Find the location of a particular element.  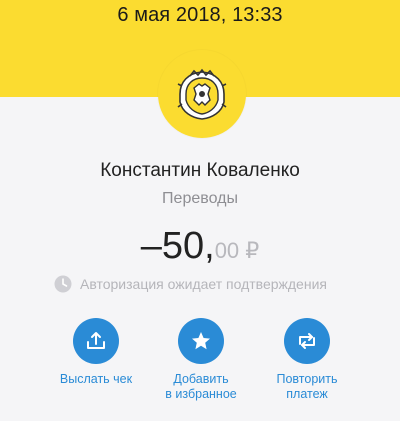

add-favorite-icon-button is located at coordinates (201, 341).